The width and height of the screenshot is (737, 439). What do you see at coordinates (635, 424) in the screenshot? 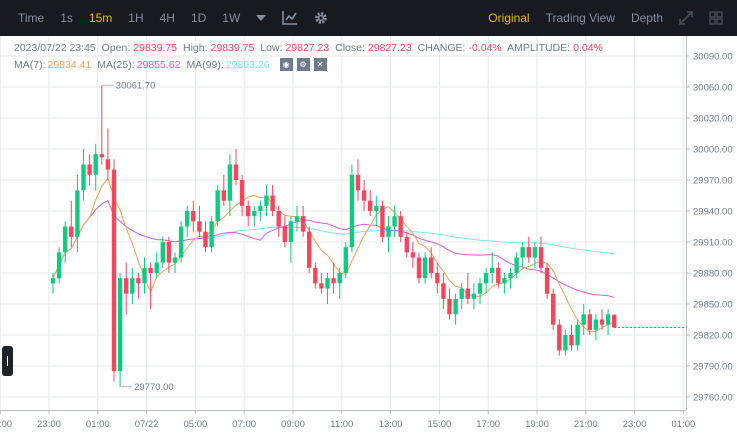
I see `x-tick-label: 23:00` at bounding box center [635, 424].